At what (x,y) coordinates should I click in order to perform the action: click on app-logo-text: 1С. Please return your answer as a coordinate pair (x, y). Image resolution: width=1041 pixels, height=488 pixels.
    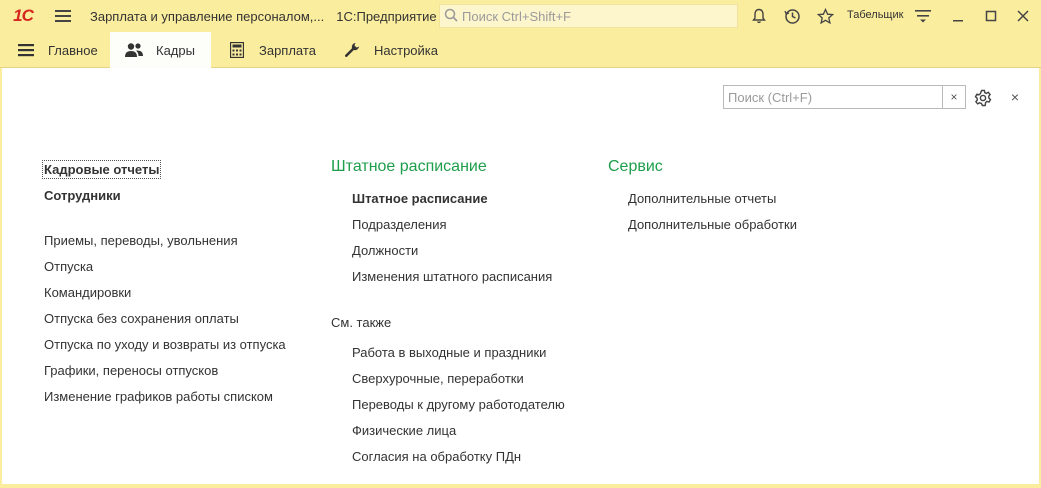
    Looking at the image, I should click on (23, 15).